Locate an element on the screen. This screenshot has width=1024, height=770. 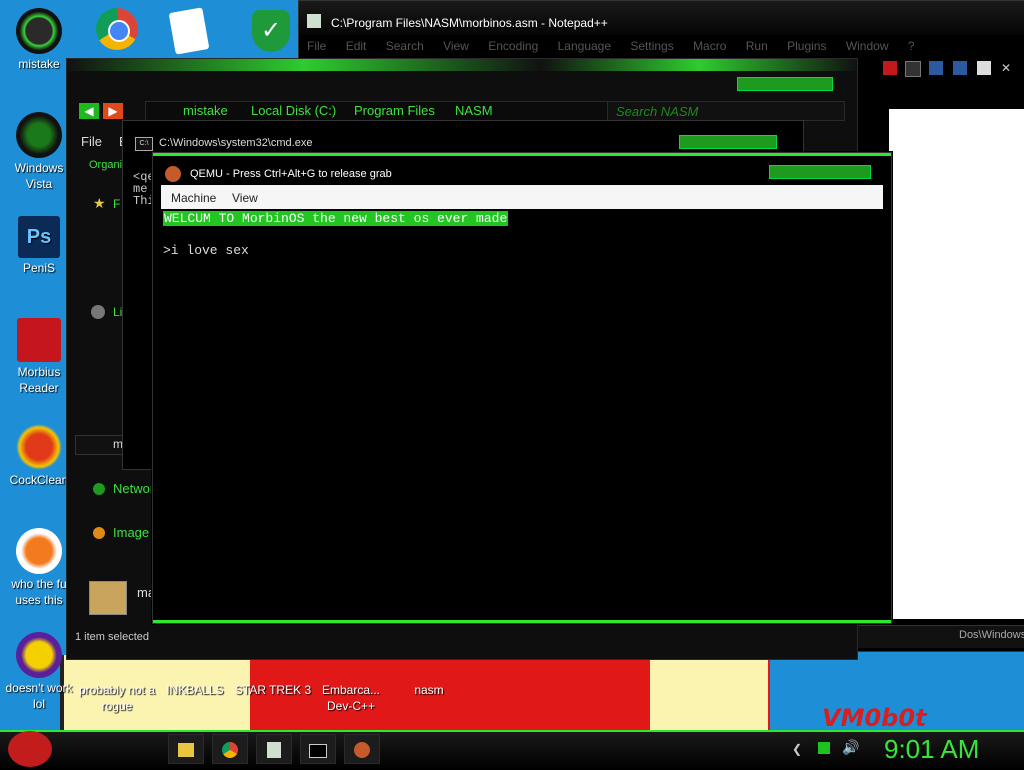
qemu-window-controls is located at coordinates (820, 172).